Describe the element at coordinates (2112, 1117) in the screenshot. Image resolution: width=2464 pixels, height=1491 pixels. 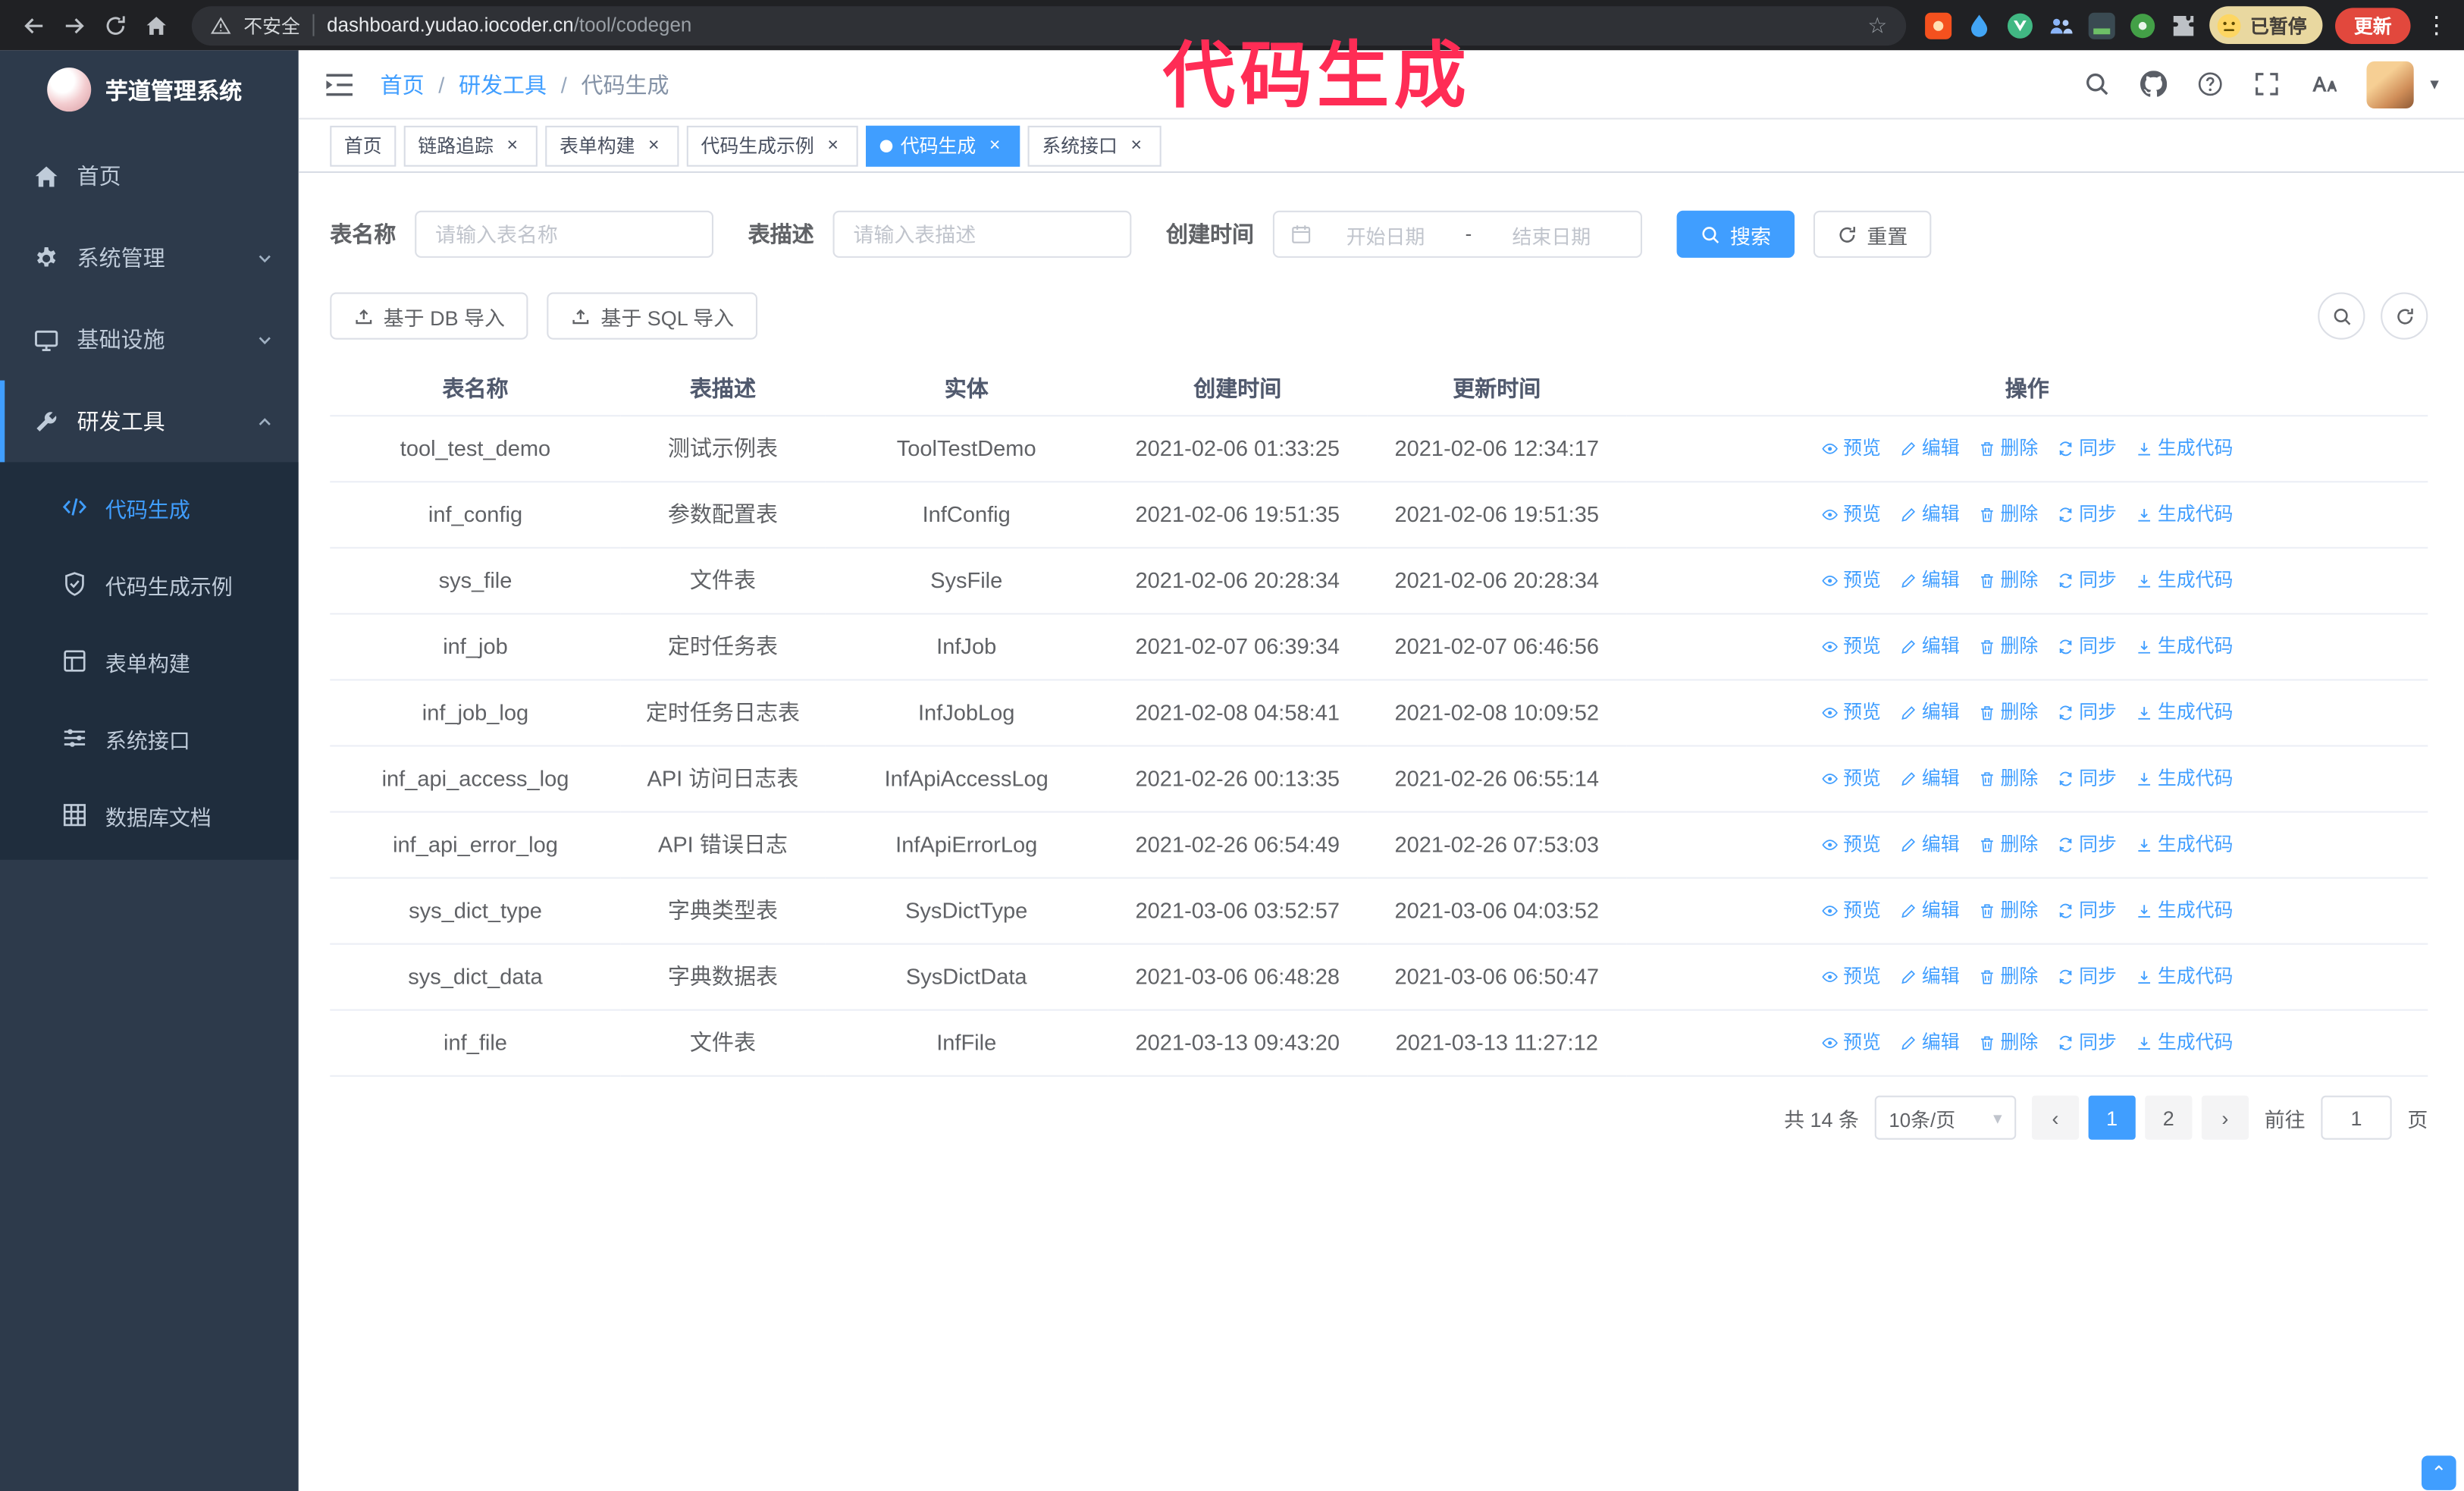
I see `page-button-1: 1` at that location.